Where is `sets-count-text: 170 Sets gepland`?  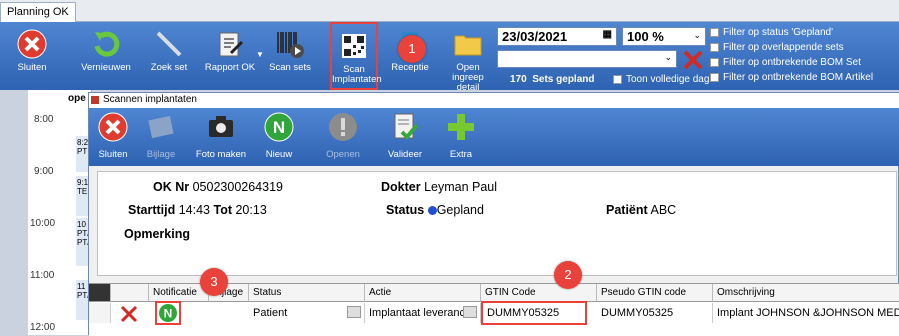 sets-count-text: 170 Sets gepland is located at coordinates (552, 79).